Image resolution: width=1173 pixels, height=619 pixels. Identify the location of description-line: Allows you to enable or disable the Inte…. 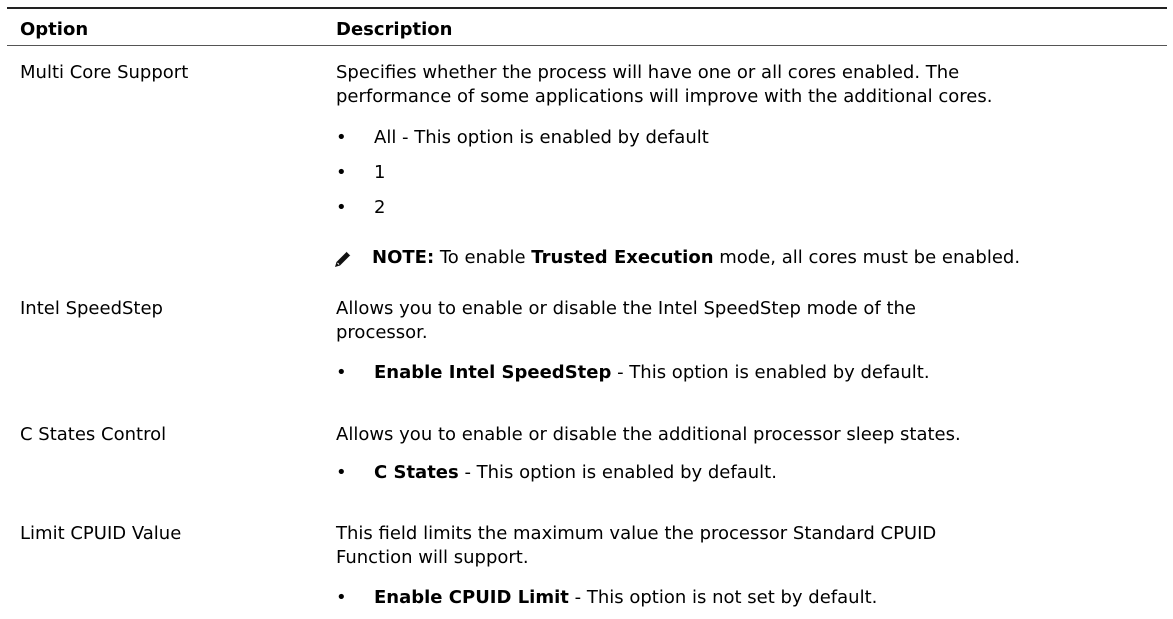
(626, 308).